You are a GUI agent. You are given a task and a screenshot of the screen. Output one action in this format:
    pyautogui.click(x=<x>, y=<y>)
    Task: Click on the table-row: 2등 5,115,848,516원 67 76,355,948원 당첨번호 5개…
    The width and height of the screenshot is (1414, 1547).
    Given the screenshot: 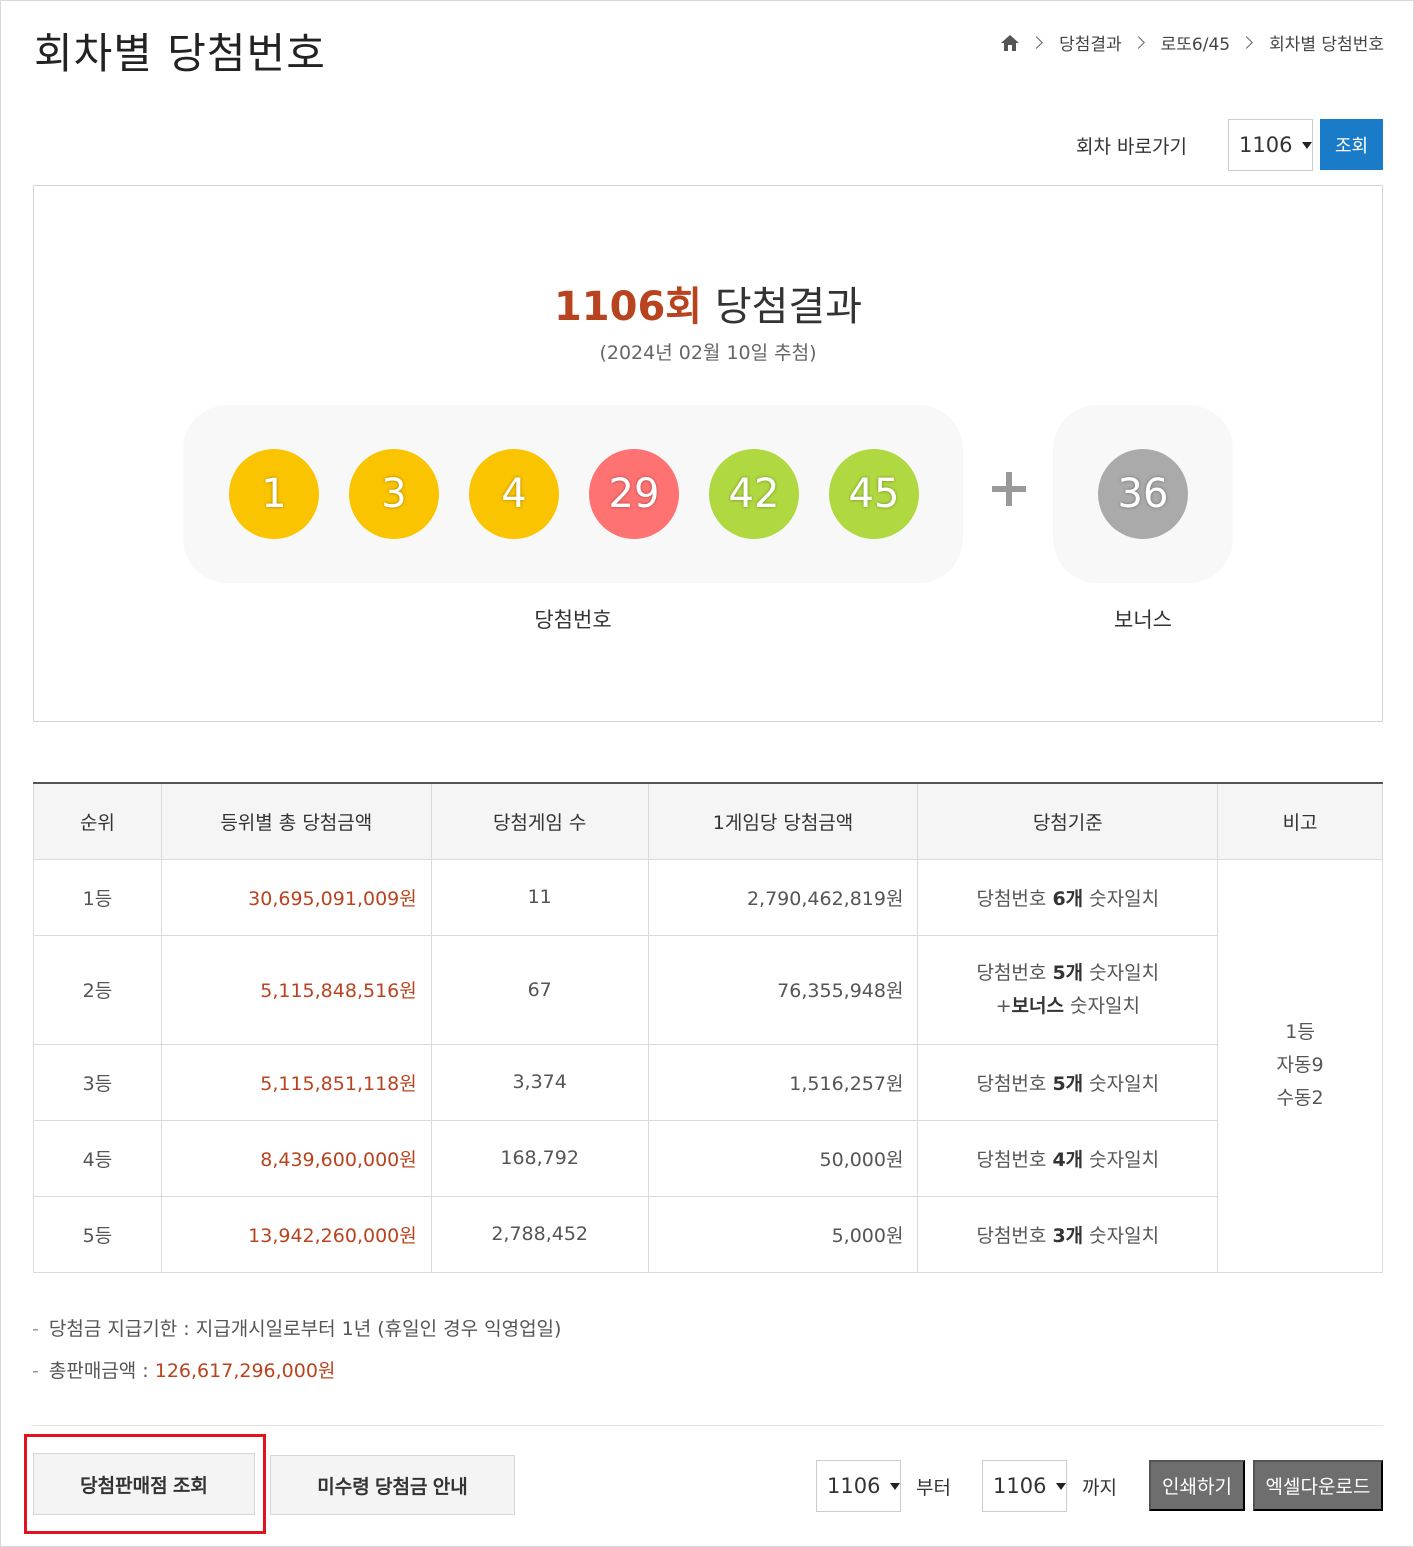 What is the action you would take?
    pyautogui.click(x=708, y=989)
    